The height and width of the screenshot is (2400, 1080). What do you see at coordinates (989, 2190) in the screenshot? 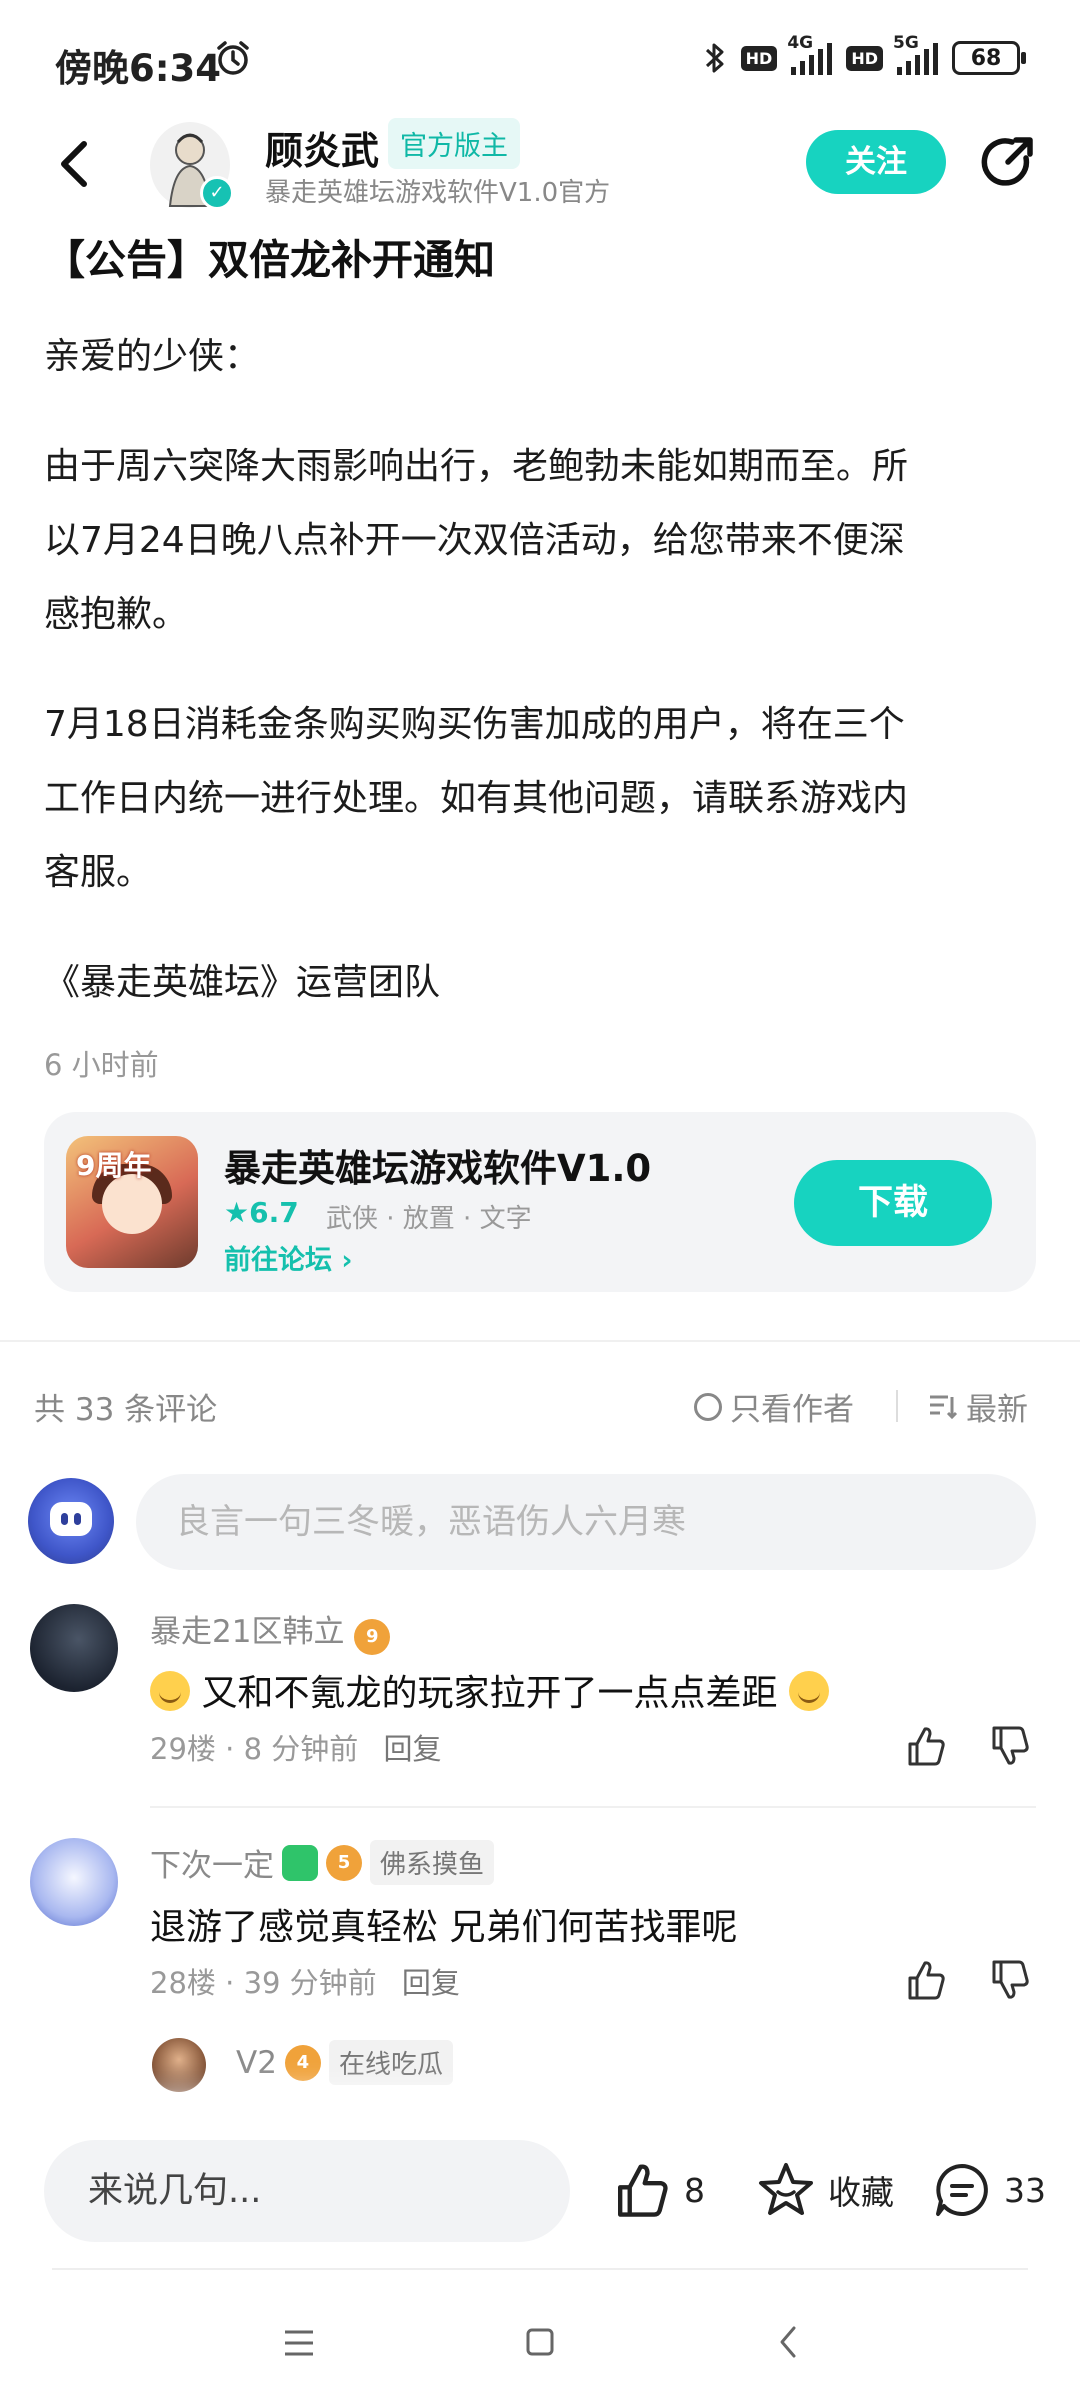
I see `comment-button: 33` at bounding box center [989, 2190].